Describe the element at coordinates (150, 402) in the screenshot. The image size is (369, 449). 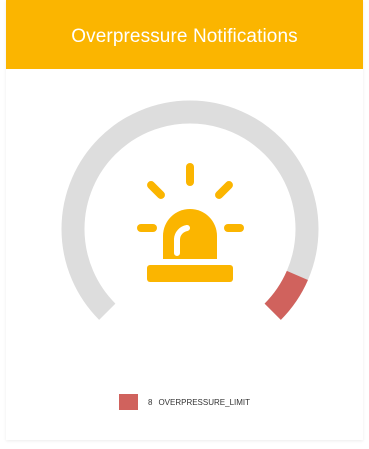
I see `legend-count: 8` at that location.